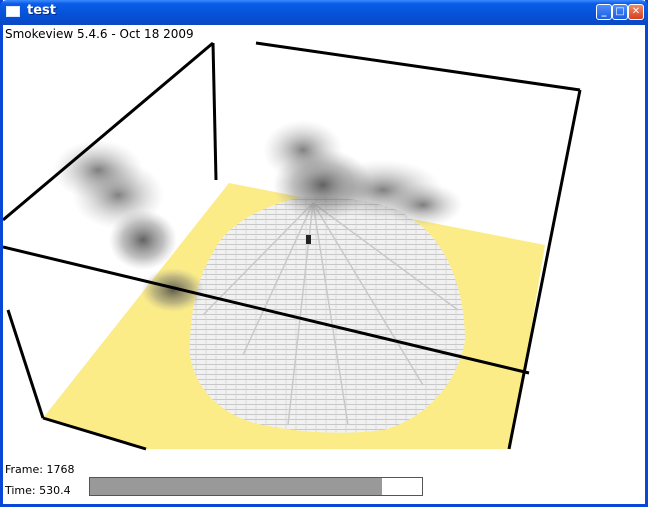 Image resolution: width=648 pixels, height=507 pixels. I want to click on window-title: test, so click(41, 10).